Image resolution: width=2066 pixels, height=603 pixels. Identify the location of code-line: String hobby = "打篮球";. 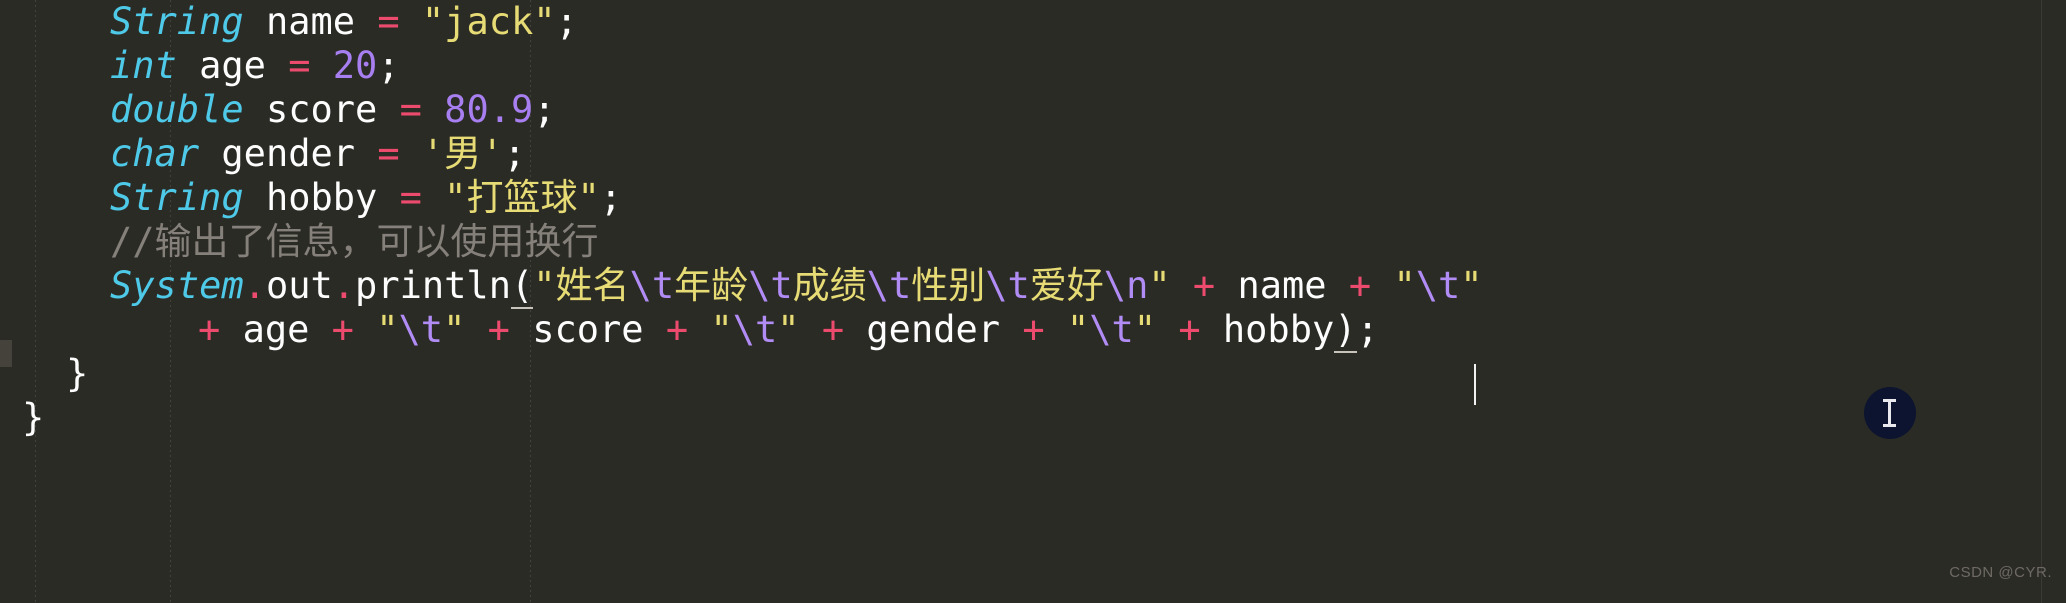
(1033, 198).